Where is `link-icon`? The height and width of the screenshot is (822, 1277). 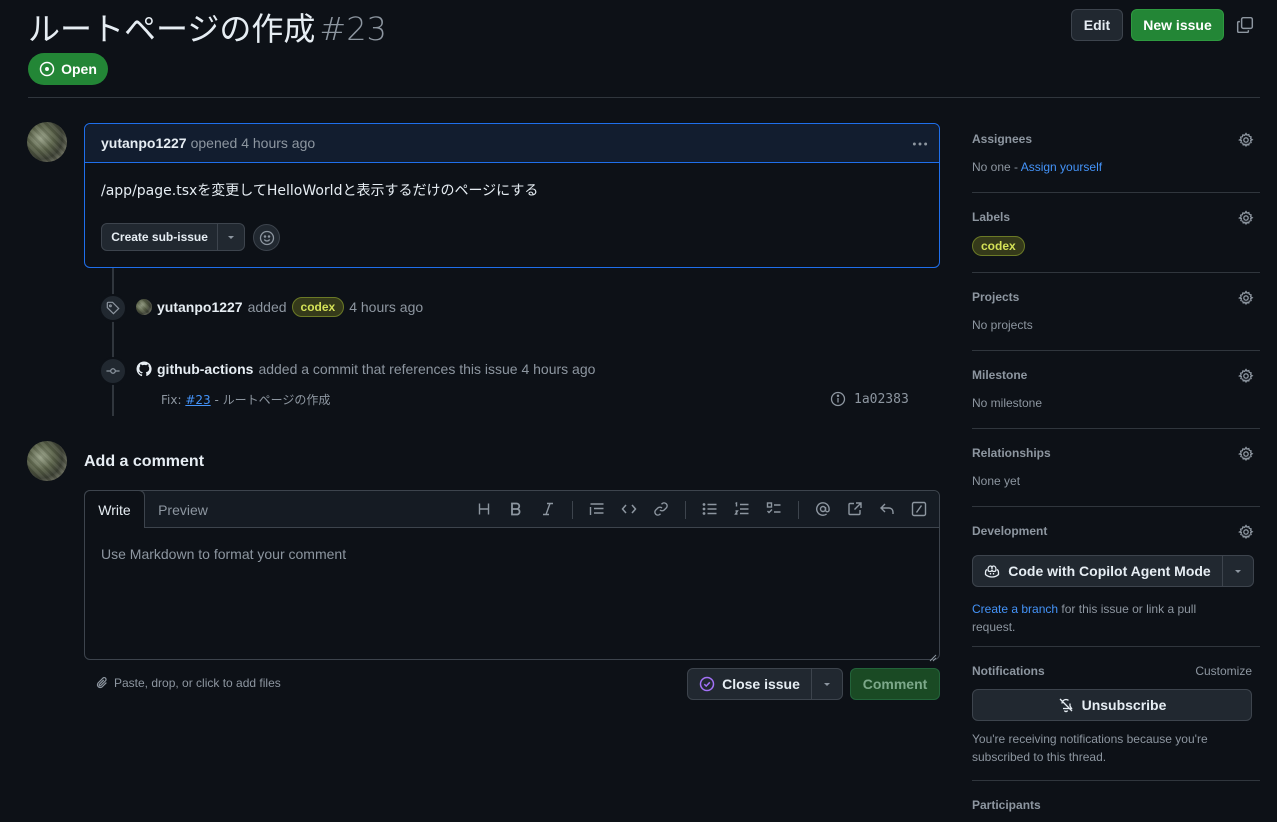
link-icon is located at coordinates (661, 509).